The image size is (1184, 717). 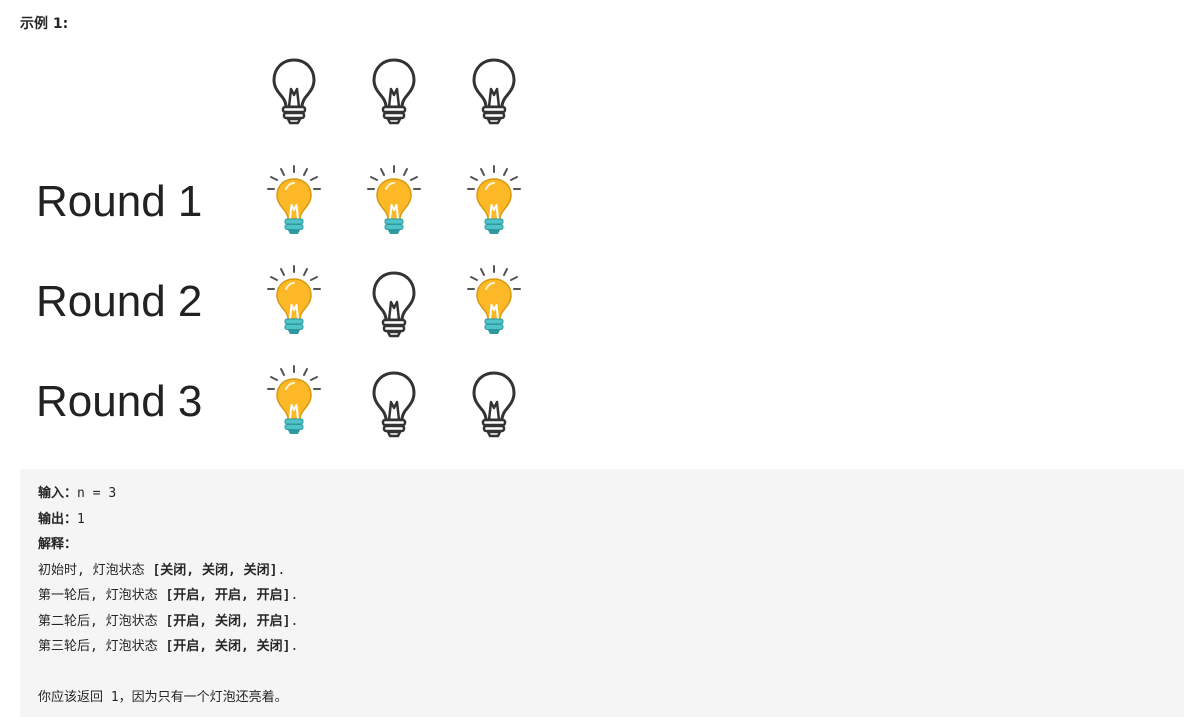 What do you see at coordinates (102, 621) in the screenshot?
I see `state-line-prefix: 第二轮后, 灯泡状态` at bounding box center [102, 621].